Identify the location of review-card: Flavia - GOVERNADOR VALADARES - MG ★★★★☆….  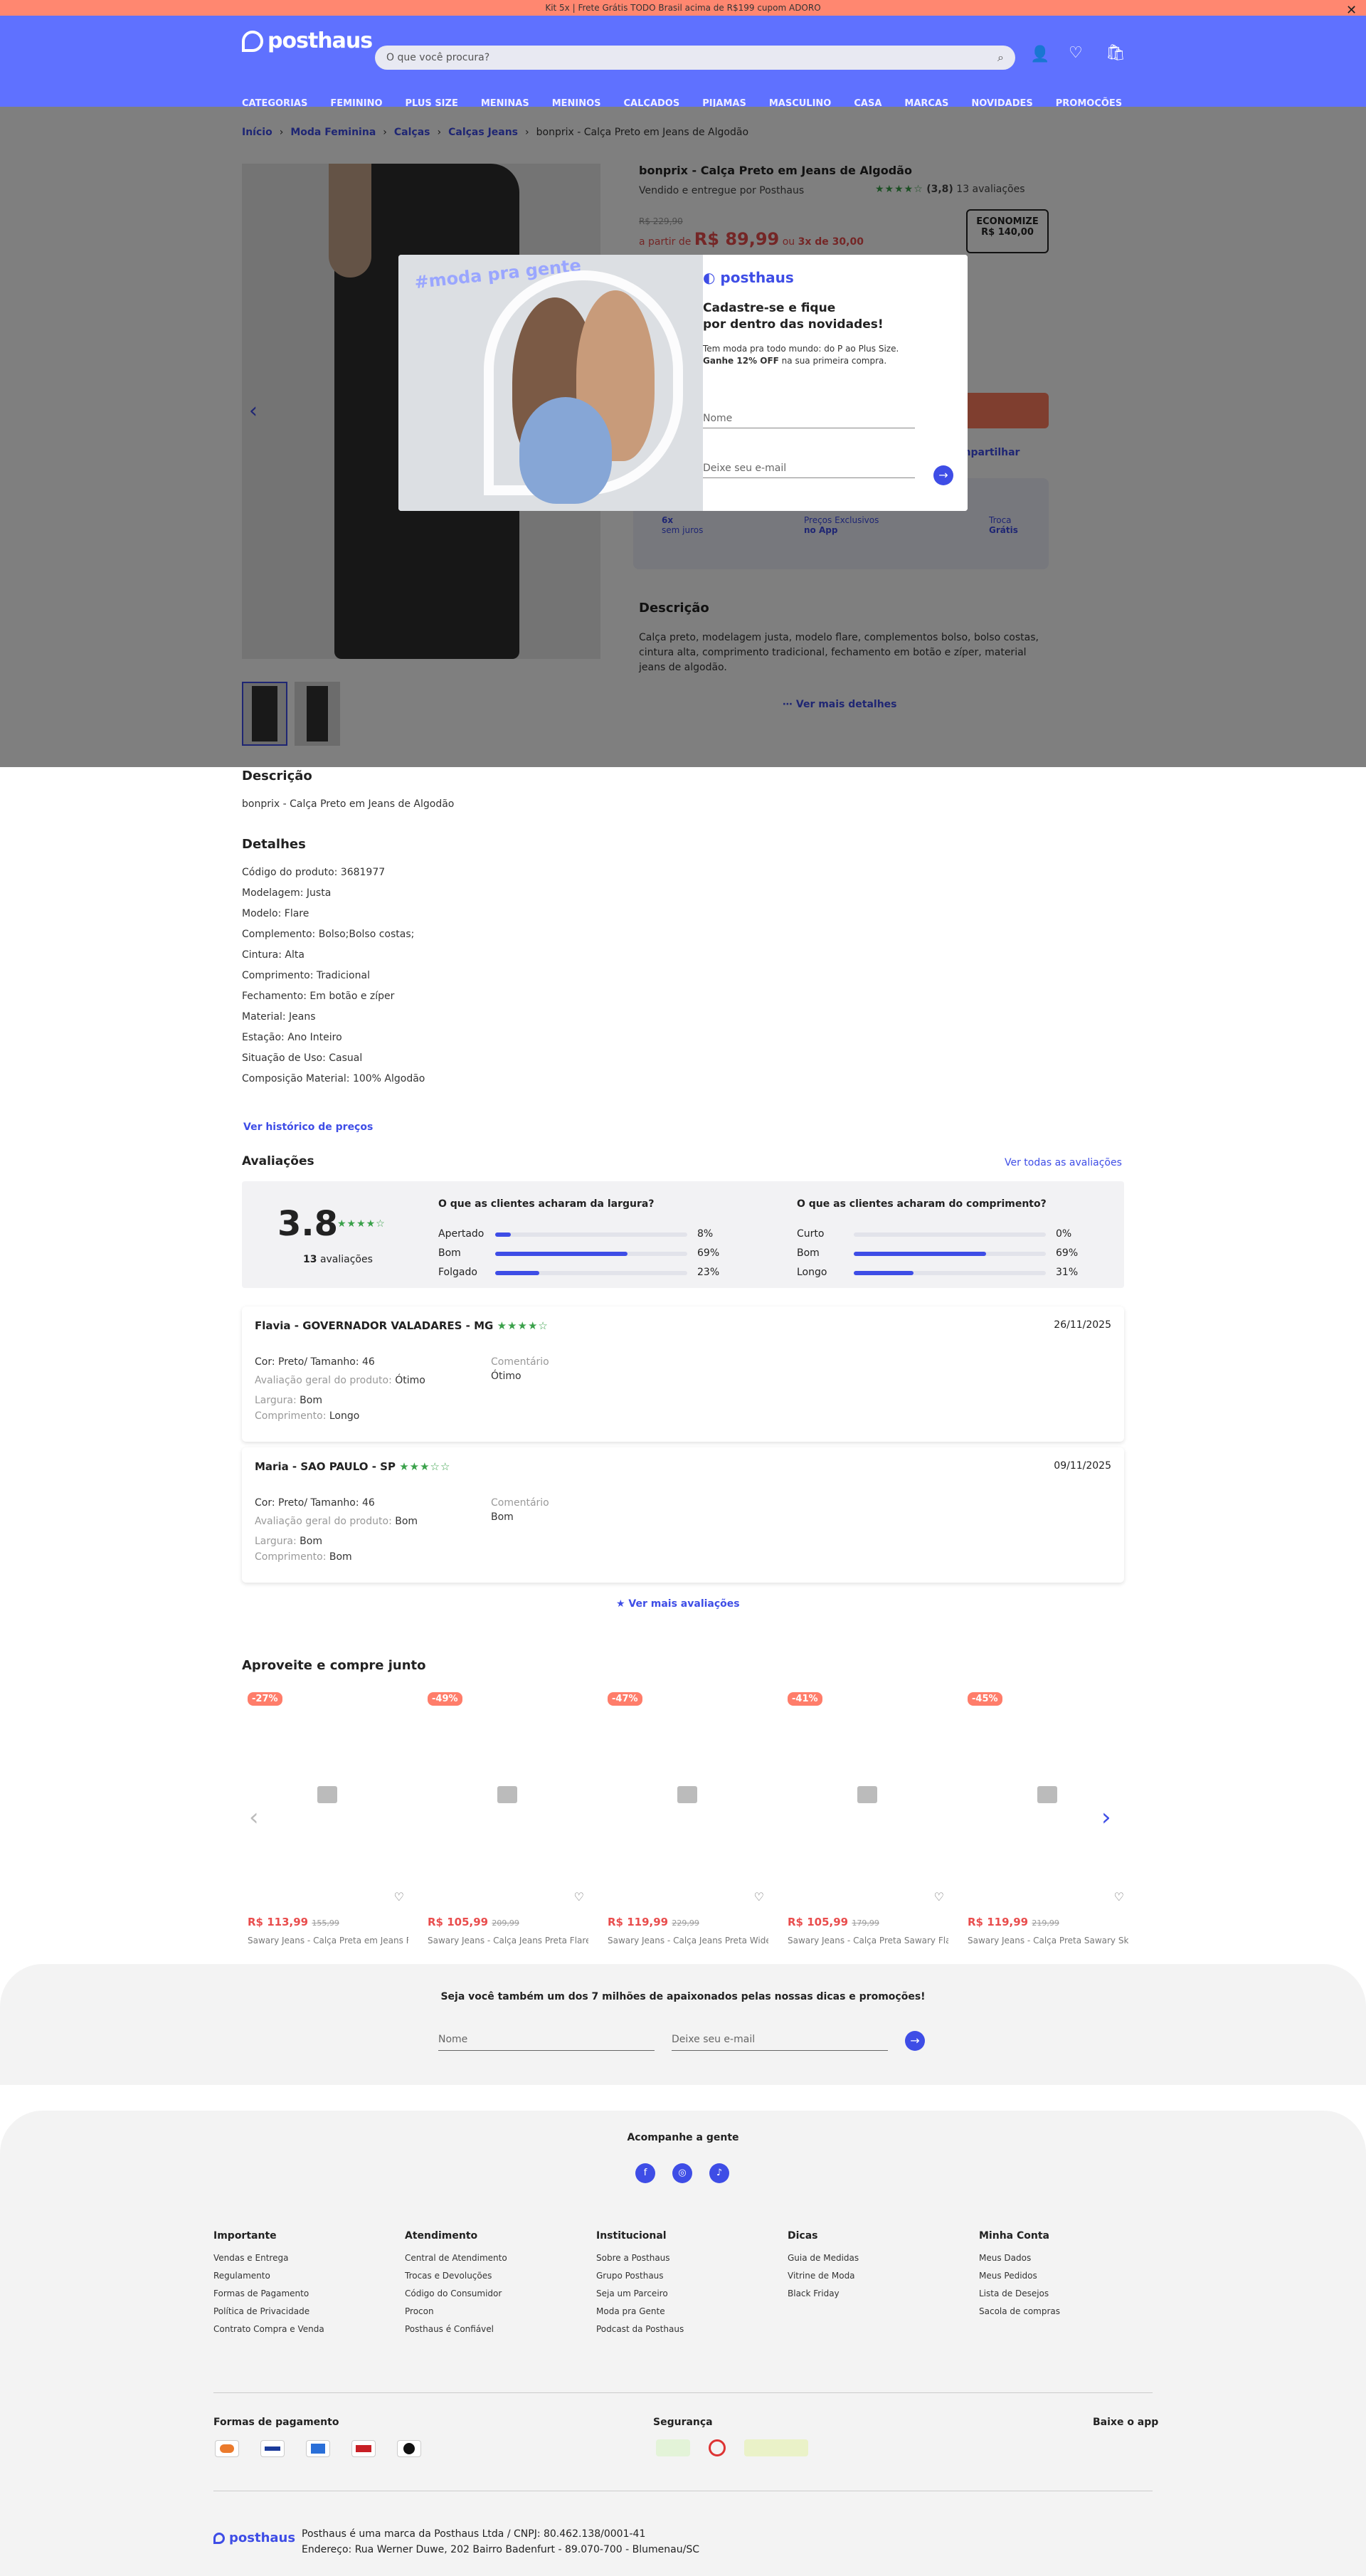
(683, 1374).